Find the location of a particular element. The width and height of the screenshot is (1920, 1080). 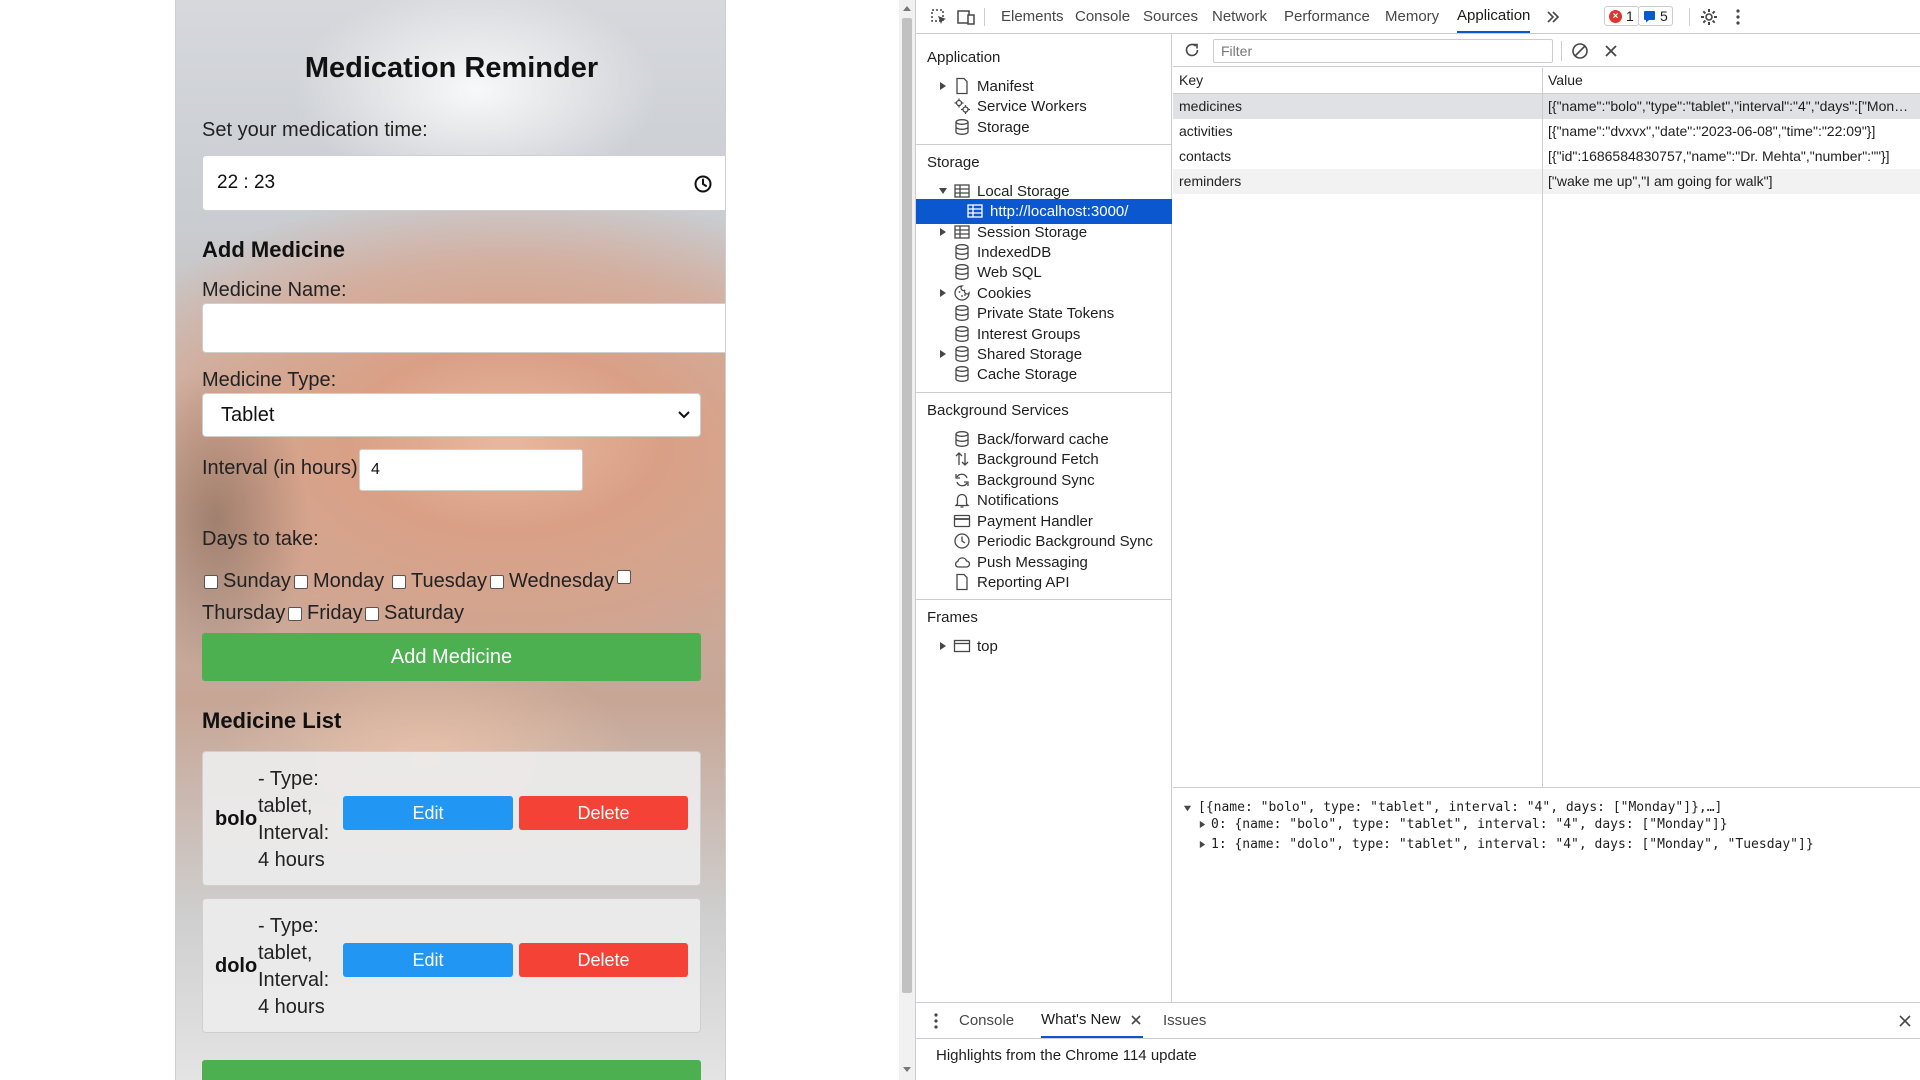

medicine-name-input is located at coordinates (463, 328).